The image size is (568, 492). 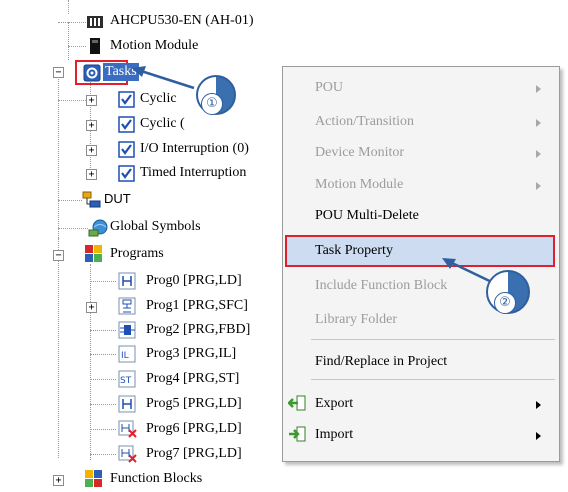 What do you see at coordinates (334, 434) in the screenshot?
I see `menu-item-label: Import` at bounding box center [334, 434].